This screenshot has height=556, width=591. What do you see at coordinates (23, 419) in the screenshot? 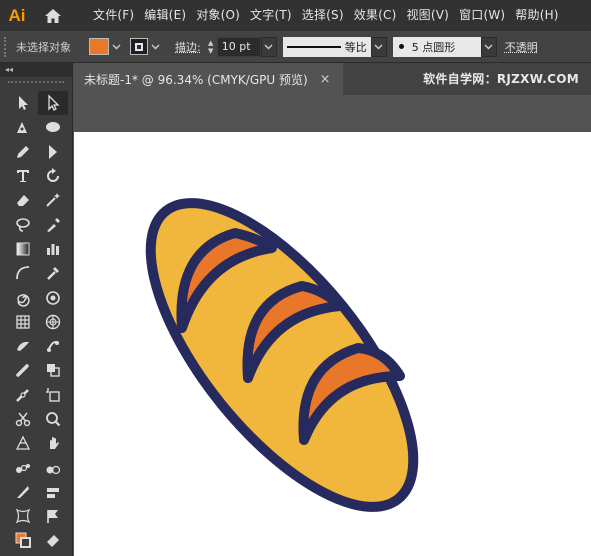
I see `scissors-tool-icon` at bounding box center [23, 419].